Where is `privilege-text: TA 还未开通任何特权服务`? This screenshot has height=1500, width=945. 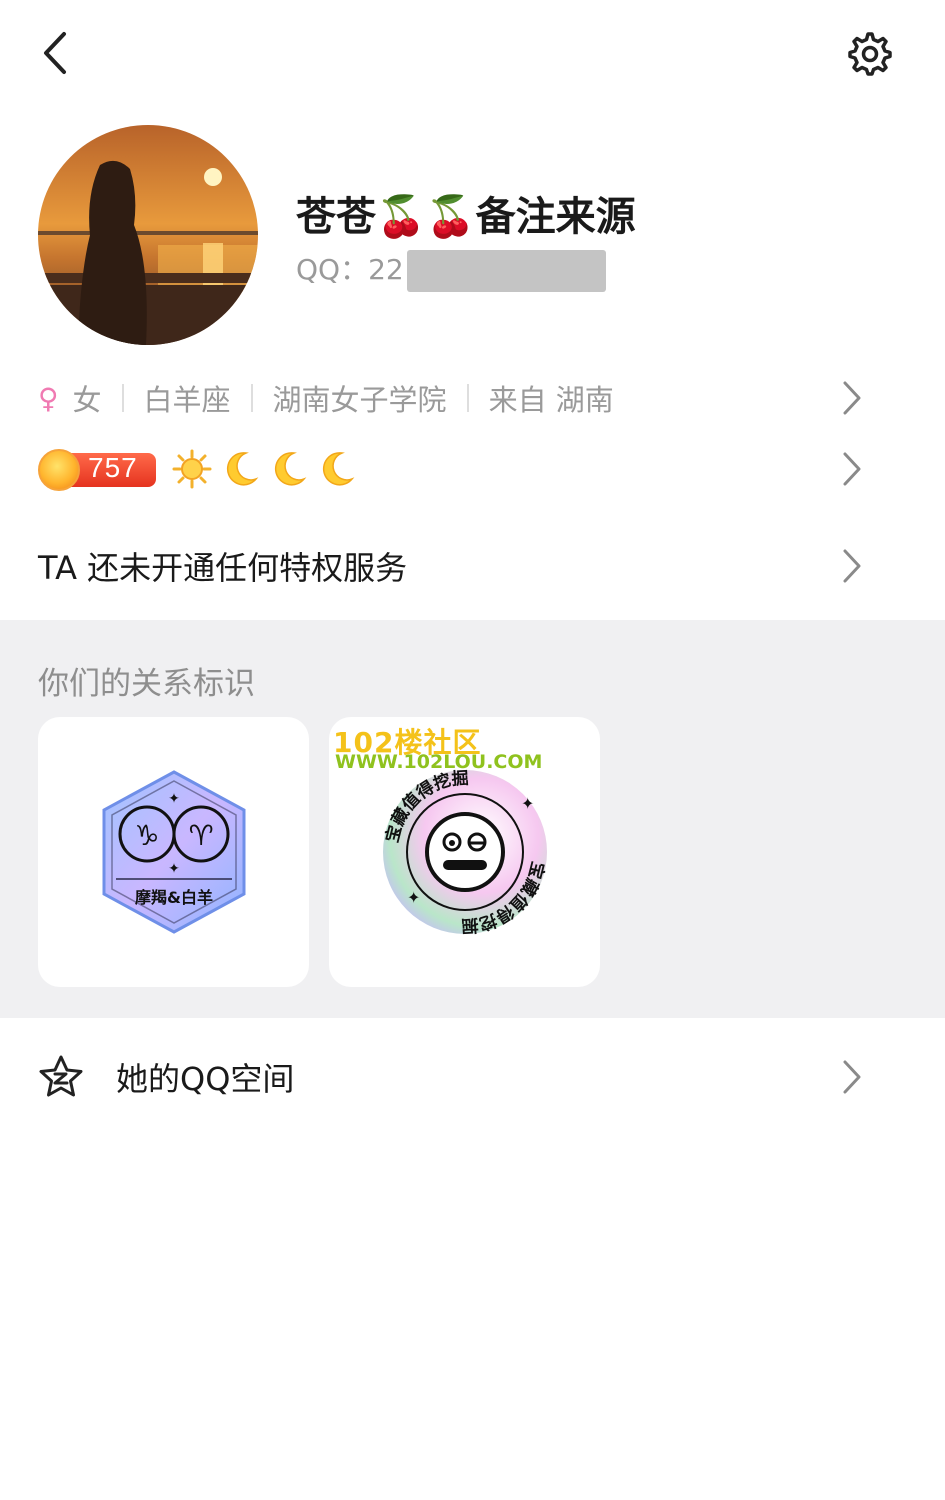 privilege-text: TA 还未开通任何特权服务 is located at coordinates (223, 568).